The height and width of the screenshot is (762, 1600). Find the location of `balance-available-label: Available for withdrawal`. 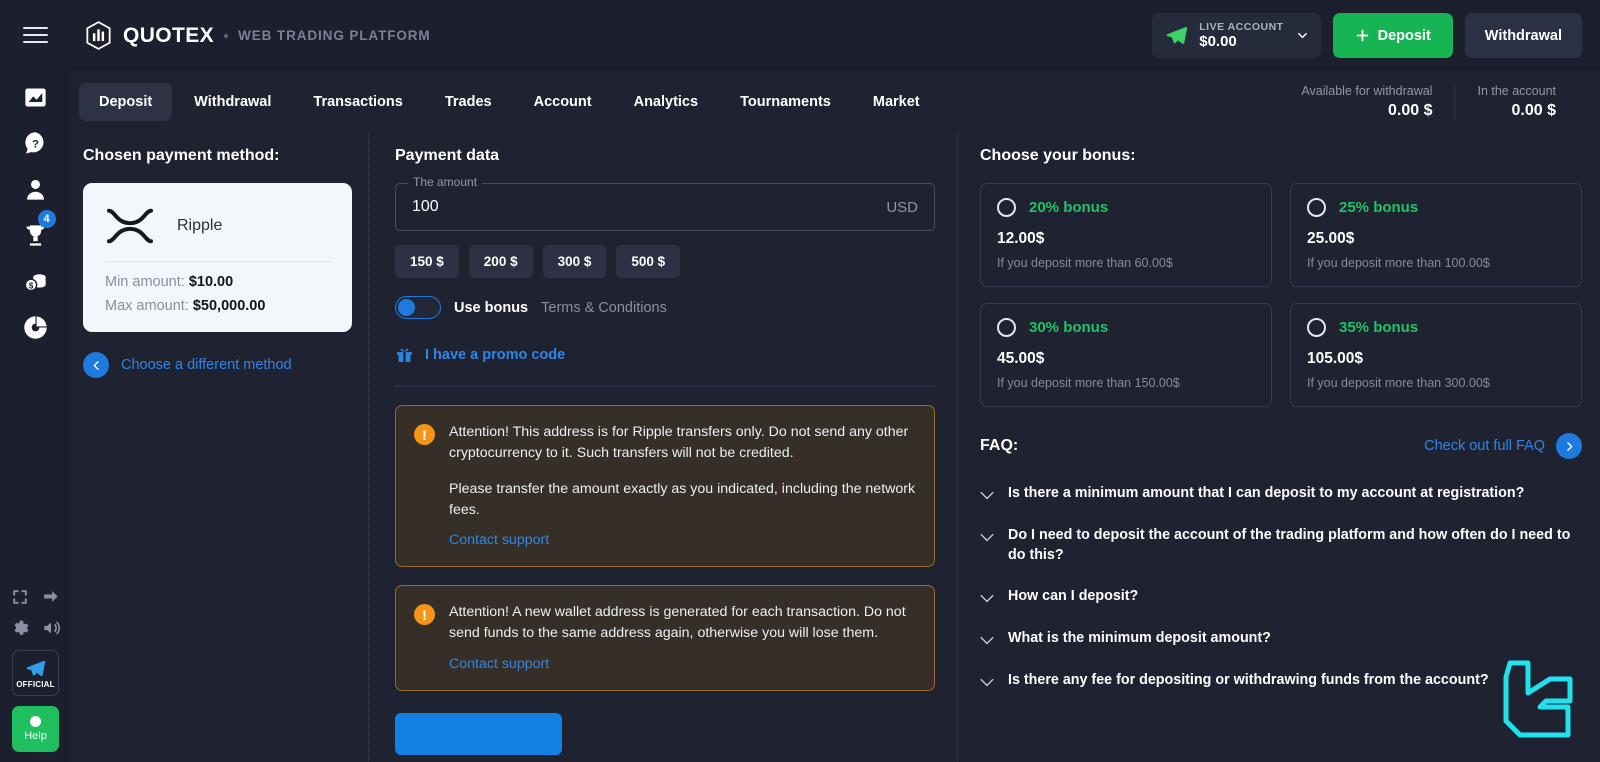

balance-available-label: Available for withdrawal is located at coordinates (1367, 91).